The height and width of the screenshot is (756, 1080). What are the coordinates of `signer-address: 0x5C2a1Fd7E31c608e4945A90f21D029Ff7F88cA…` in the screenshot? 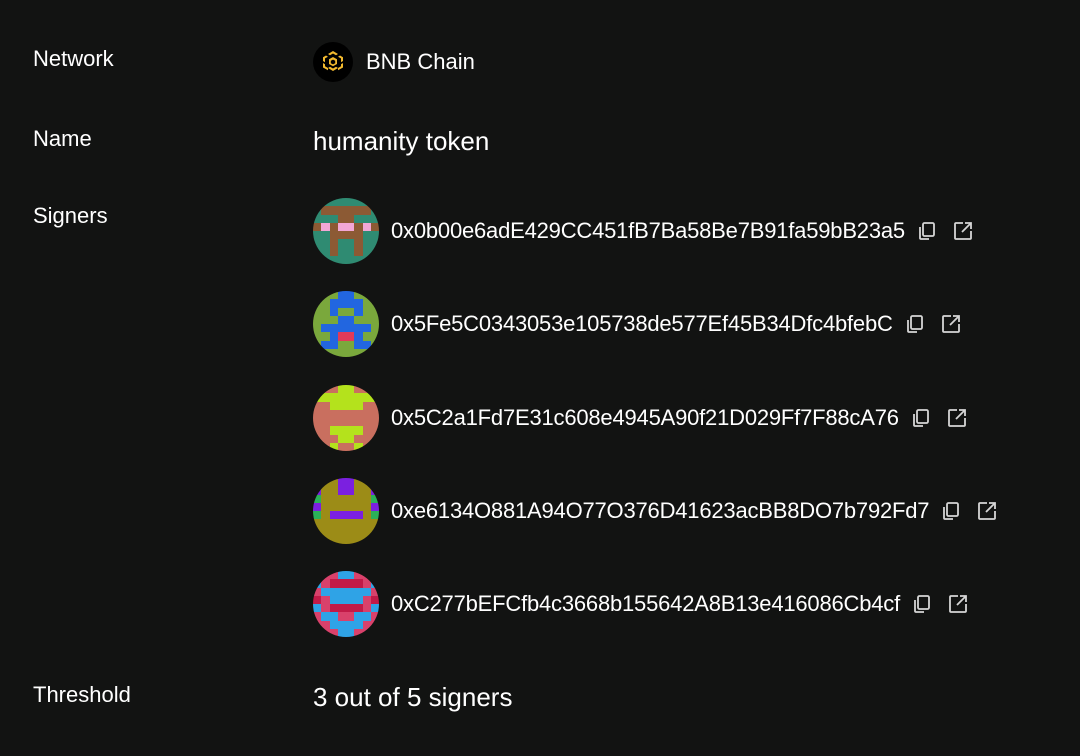 It's located at (645, 417).